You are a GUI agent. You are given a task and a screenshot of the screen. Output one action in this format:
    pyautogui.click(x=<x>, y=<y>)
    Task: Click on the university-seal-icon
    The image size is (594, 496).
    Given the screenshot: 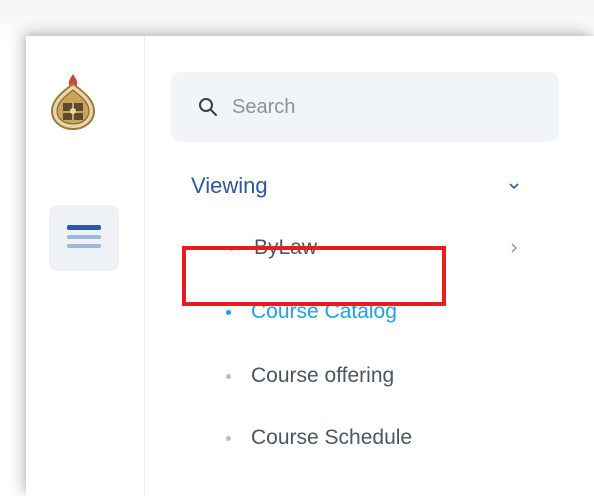 What is the action you would take?
    pyautogui.click(x=73, y=101)
    